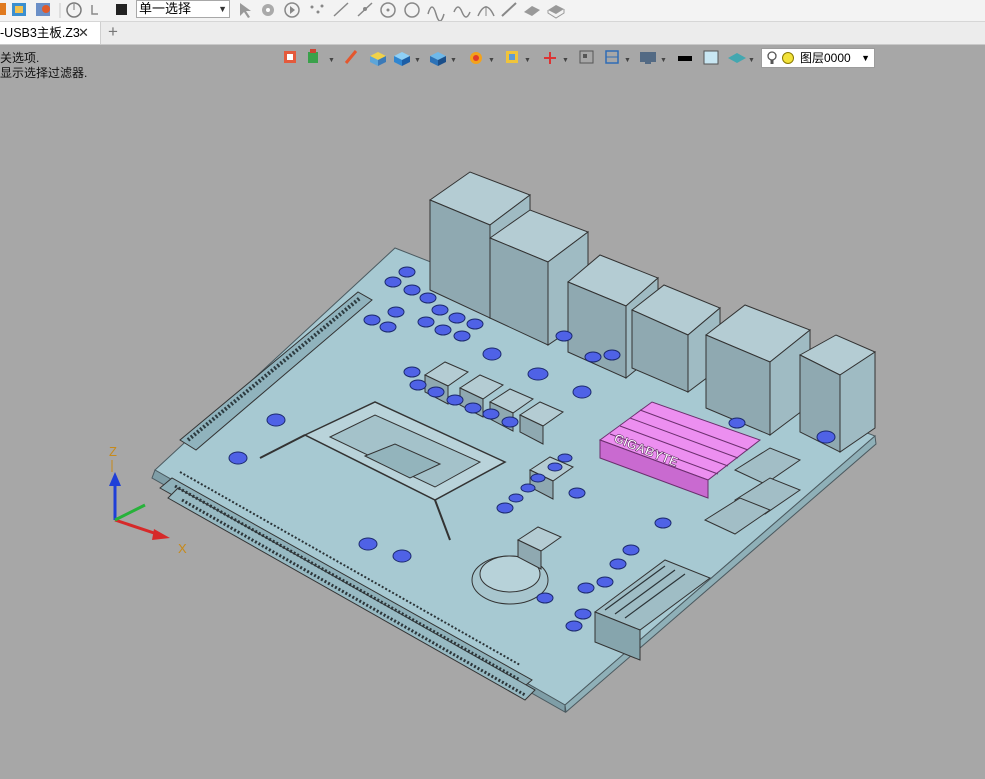 Image resolution: width=985 pixels, height=779 pixels. What do you see at coordinates (182, 548) in the screenshot?
I see `x-axis-label: X` at bounding box center [182, 548].